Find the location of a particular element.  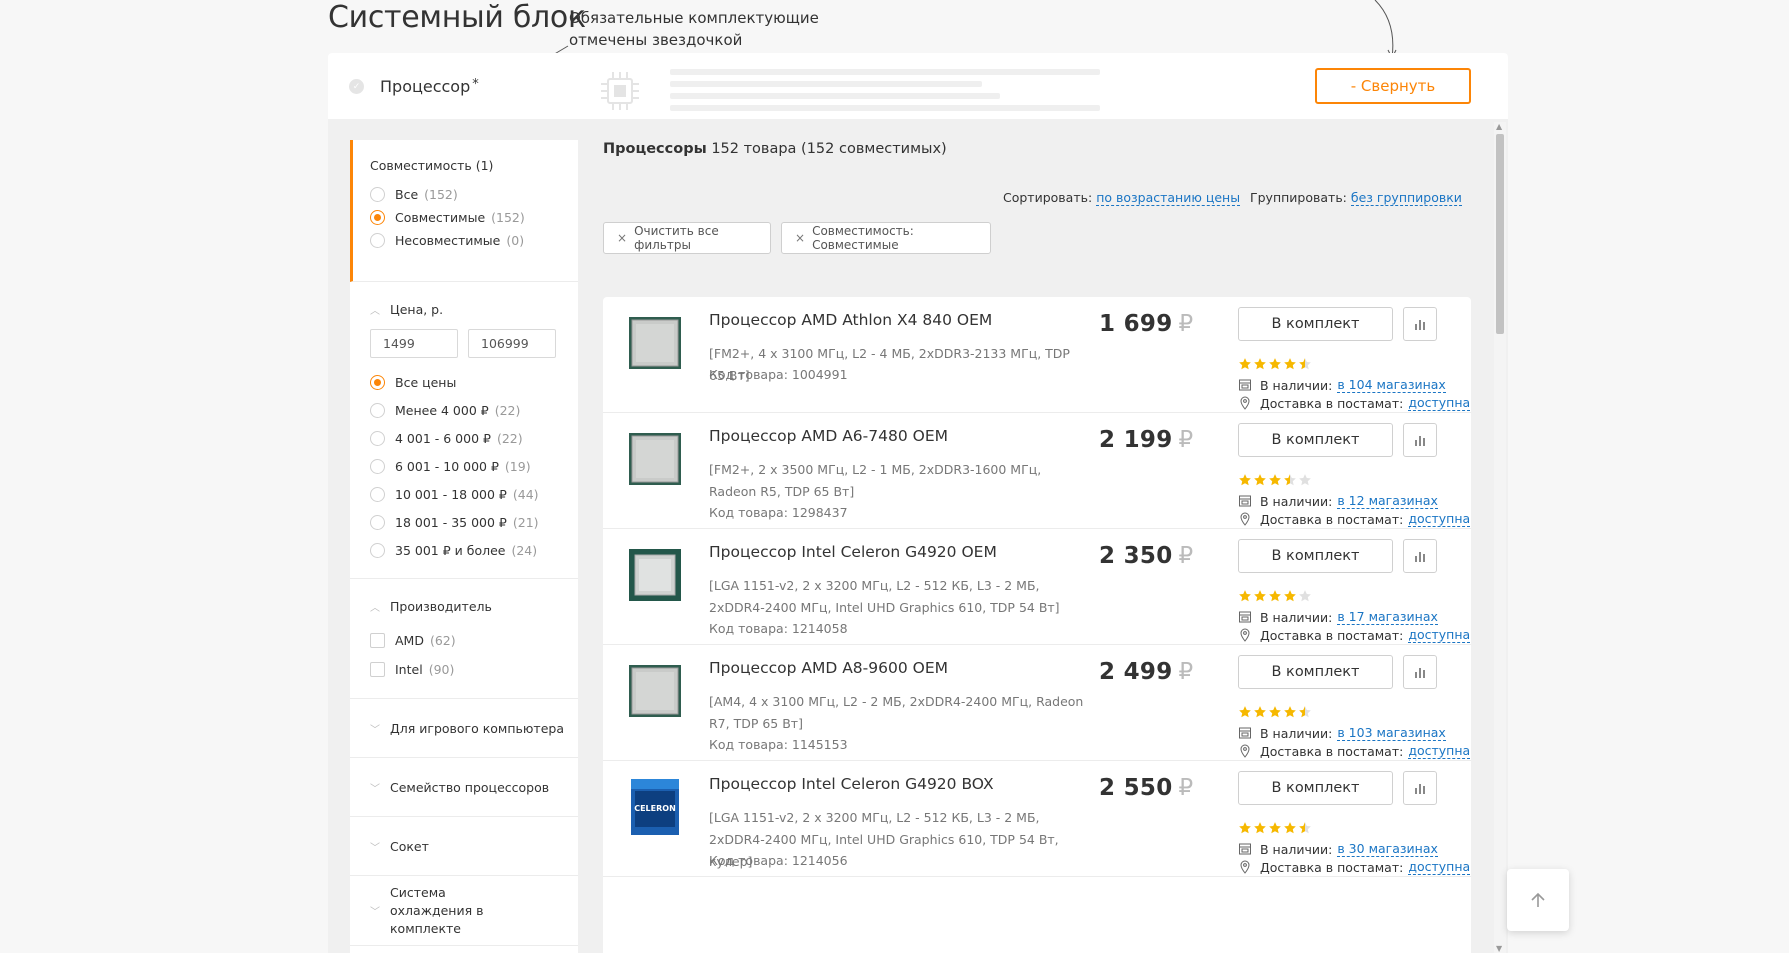

compat-filter-chip: × Совместимость: Совместимые is located at coordinates (886, 238).